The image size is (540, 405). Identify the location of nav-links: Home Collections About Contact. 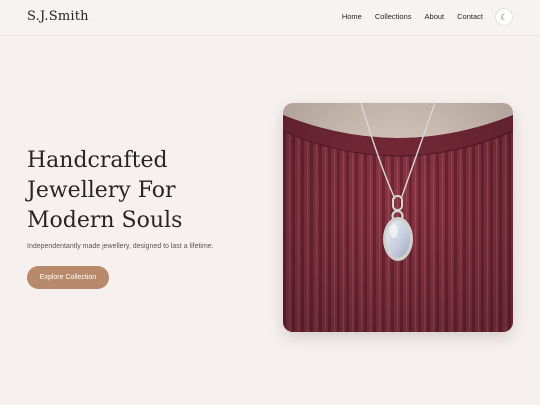
(412, 16).